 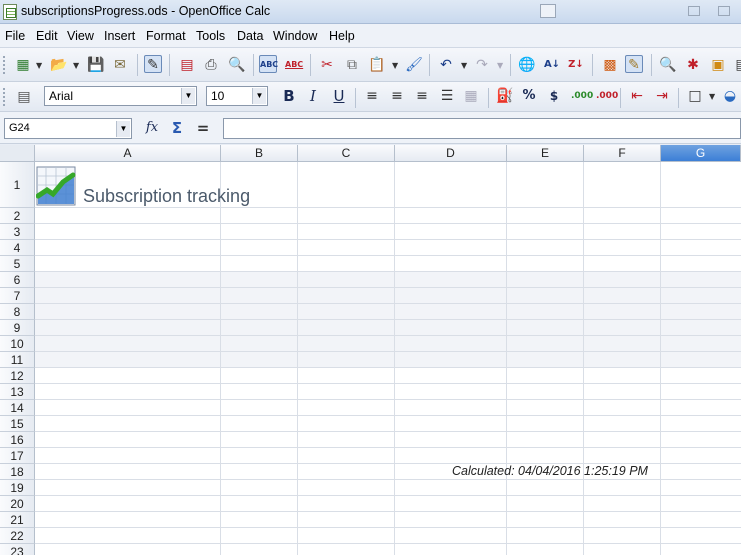 I want to click on show-draw-functions-icon: ✎, so click(x=634, y=64).